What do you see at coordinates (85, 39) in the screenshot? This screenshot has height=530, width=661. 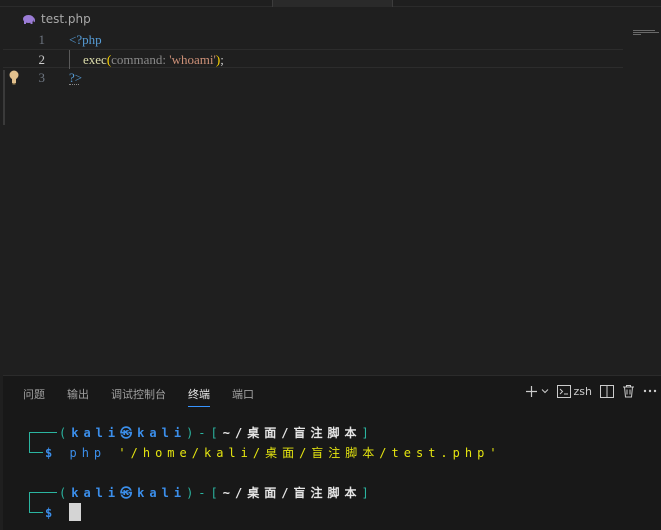 I see `php-open-tag: <?php` at bounding box center [85, 39].